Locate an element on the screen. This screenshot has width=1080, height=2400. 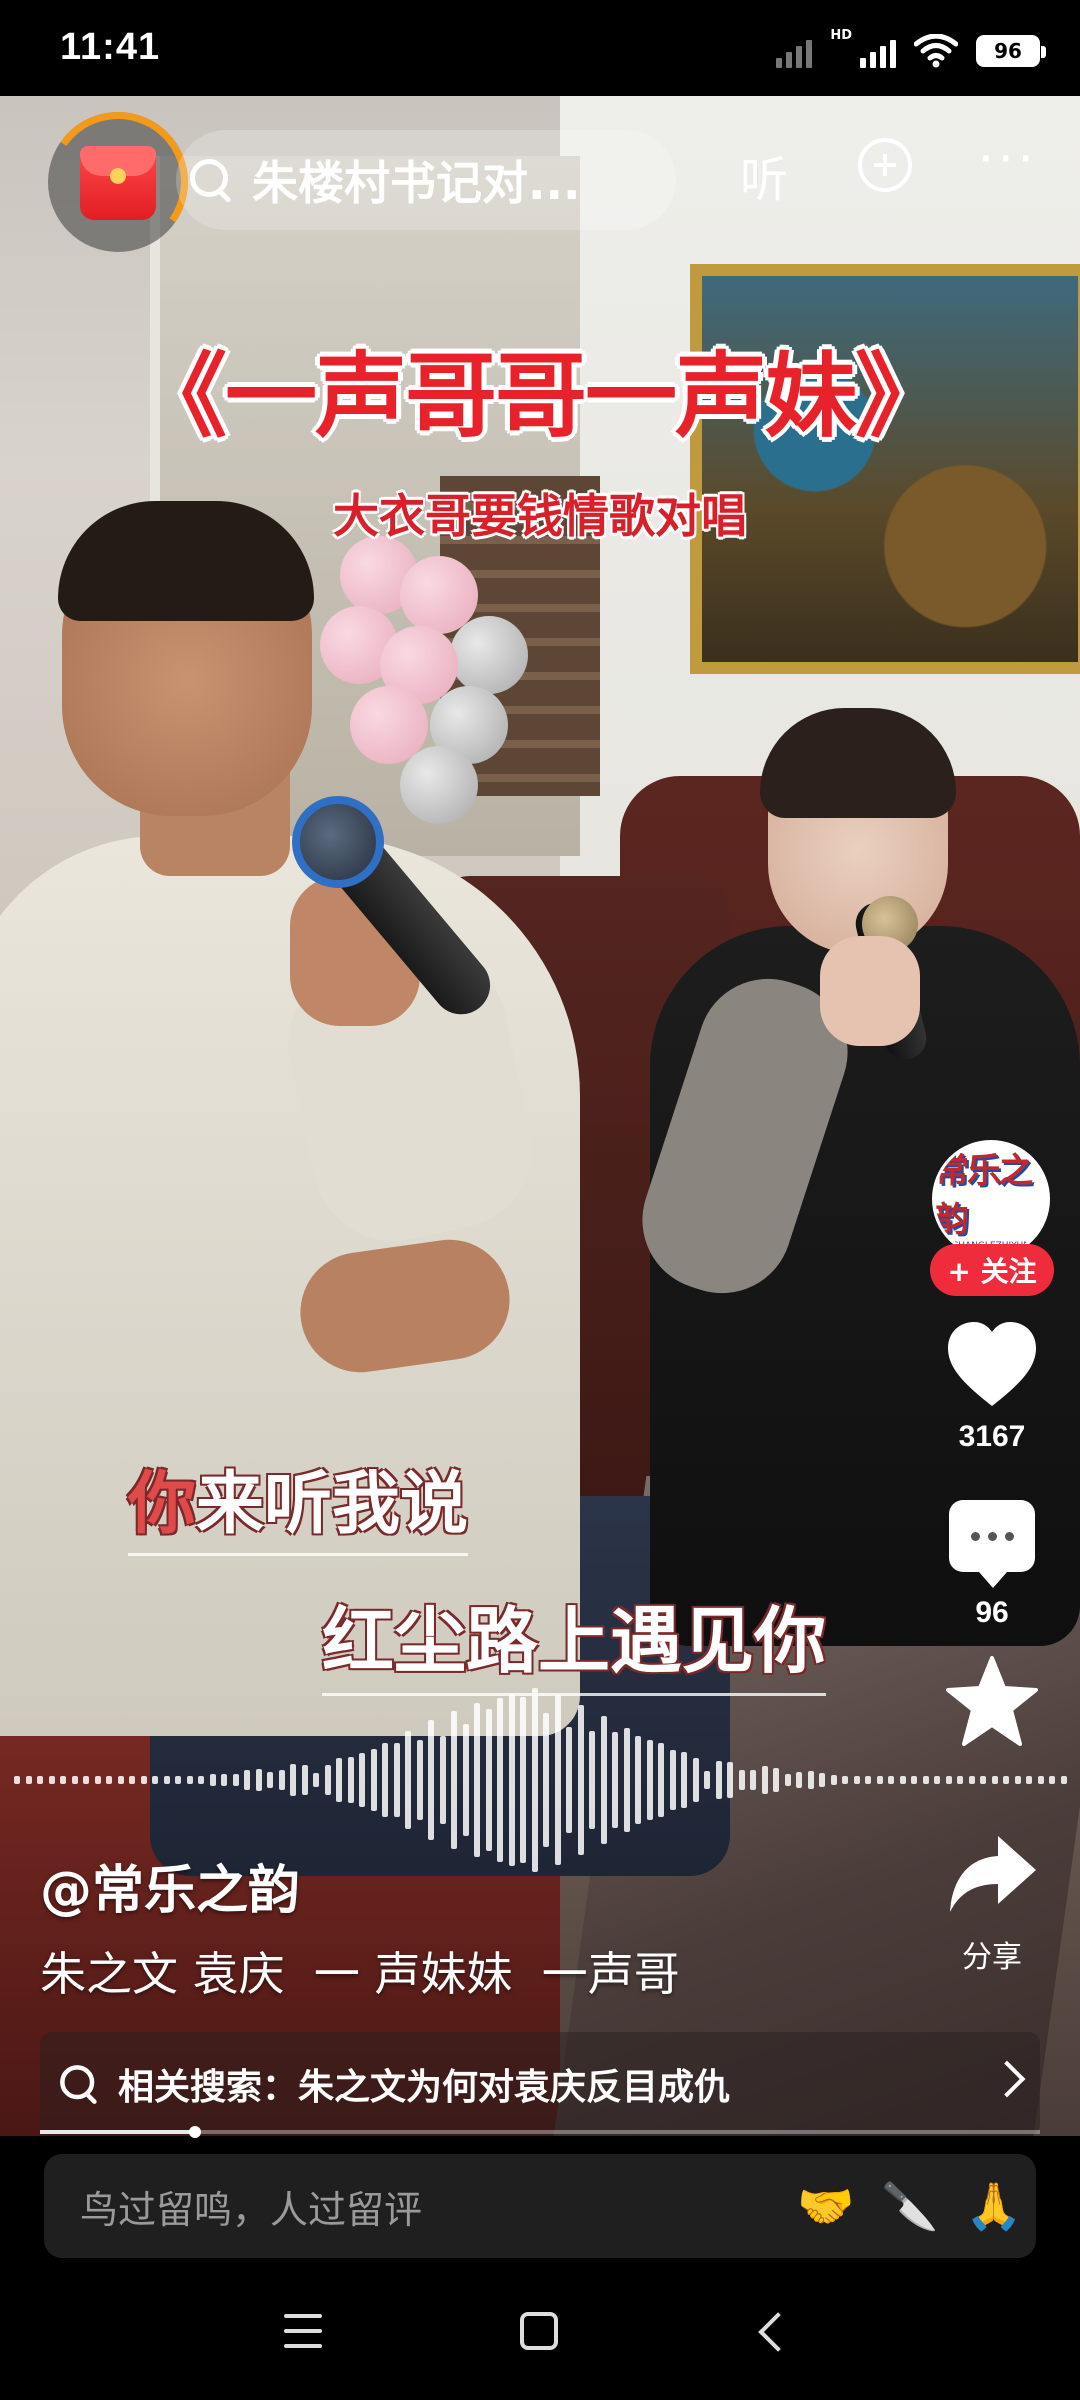
comment-input: 鸟过留鸣，人过留评 is located at coordinates (432, 2206).